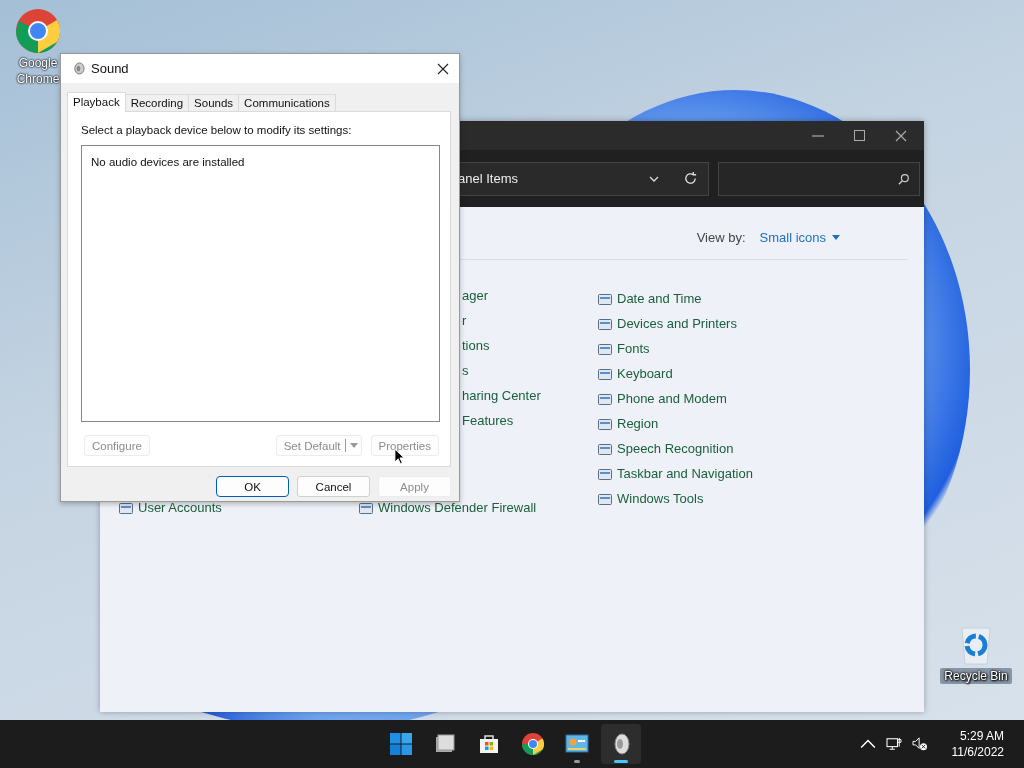  I want to click on network-icon, so click(893, 744).